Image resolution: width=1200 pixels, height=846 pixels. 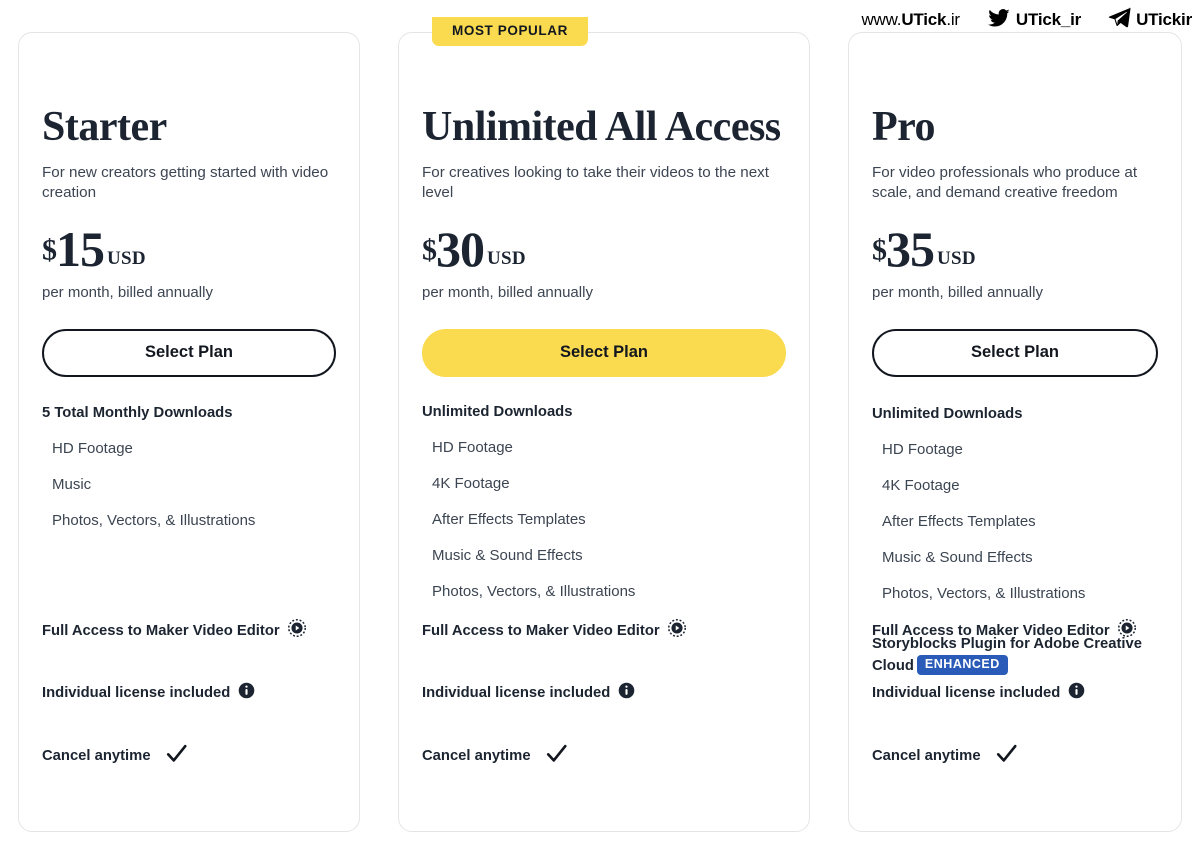 I want to click on watermark-telegram: UTickir, so click(x=1149, y=20).